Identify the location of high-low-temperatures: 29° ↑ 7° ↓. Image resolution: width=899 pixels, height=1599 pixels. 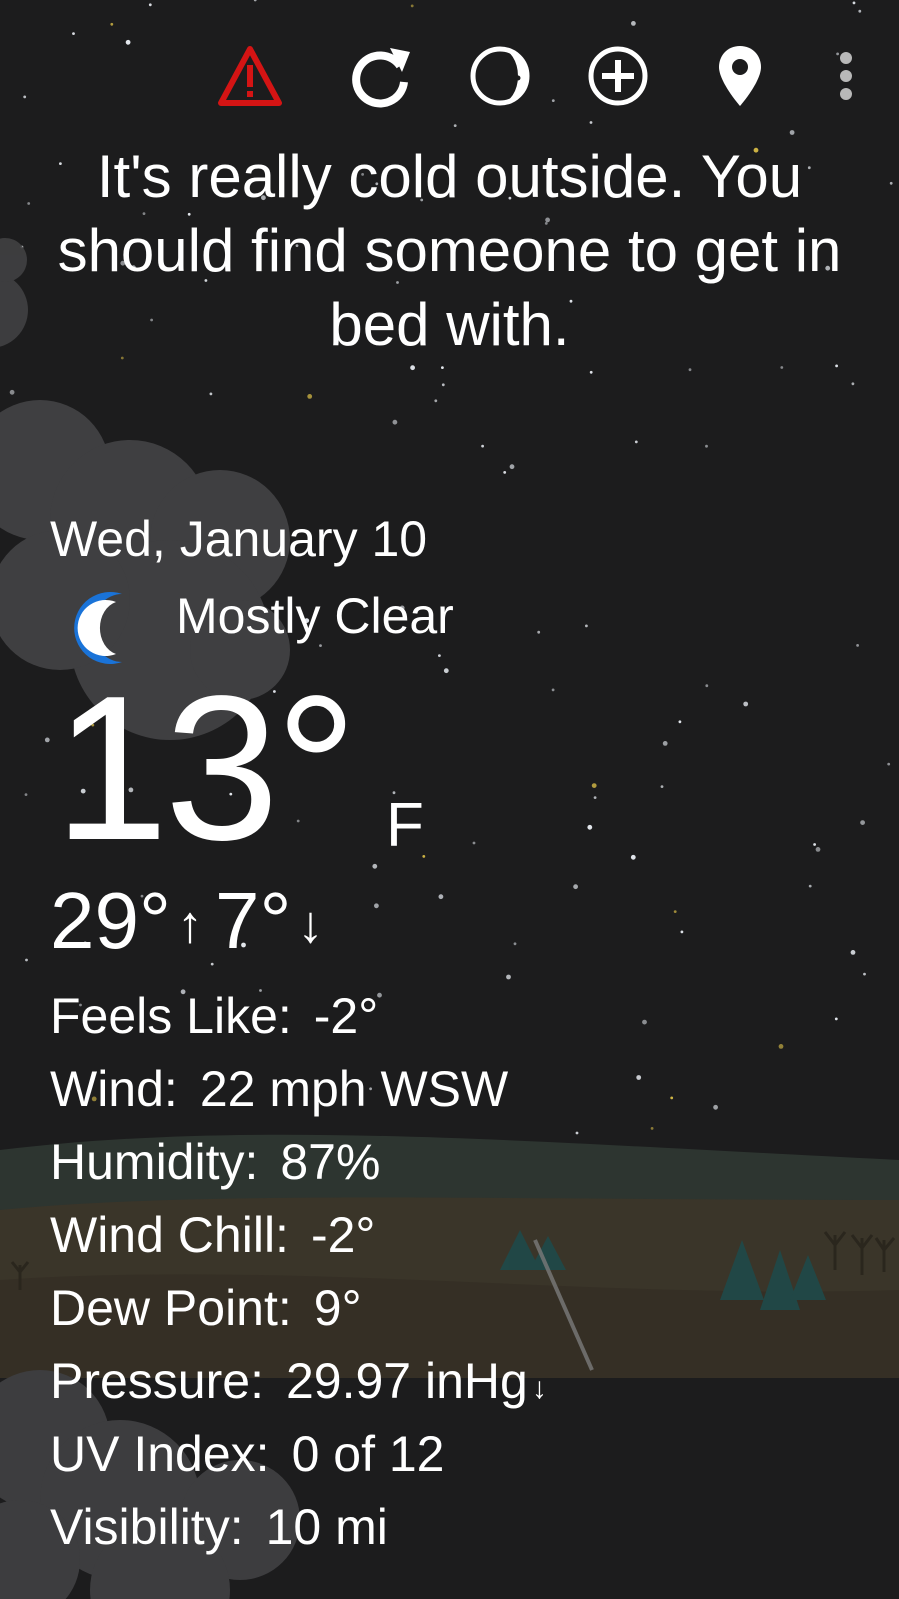
(192, 926).